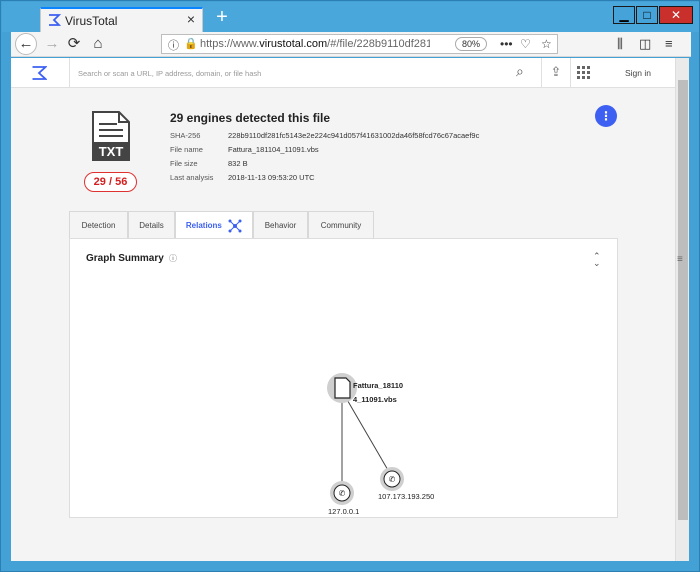 The image size is (700, 572). I want to click on vertical-scrollbar: ≡, so click(682, 309).